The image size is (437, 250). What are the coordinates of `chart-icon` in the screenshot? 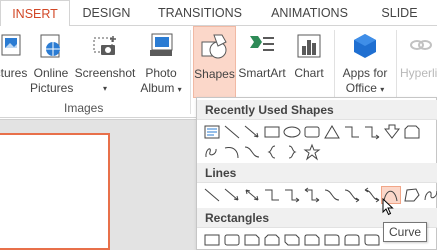 It's located at (309, 47).